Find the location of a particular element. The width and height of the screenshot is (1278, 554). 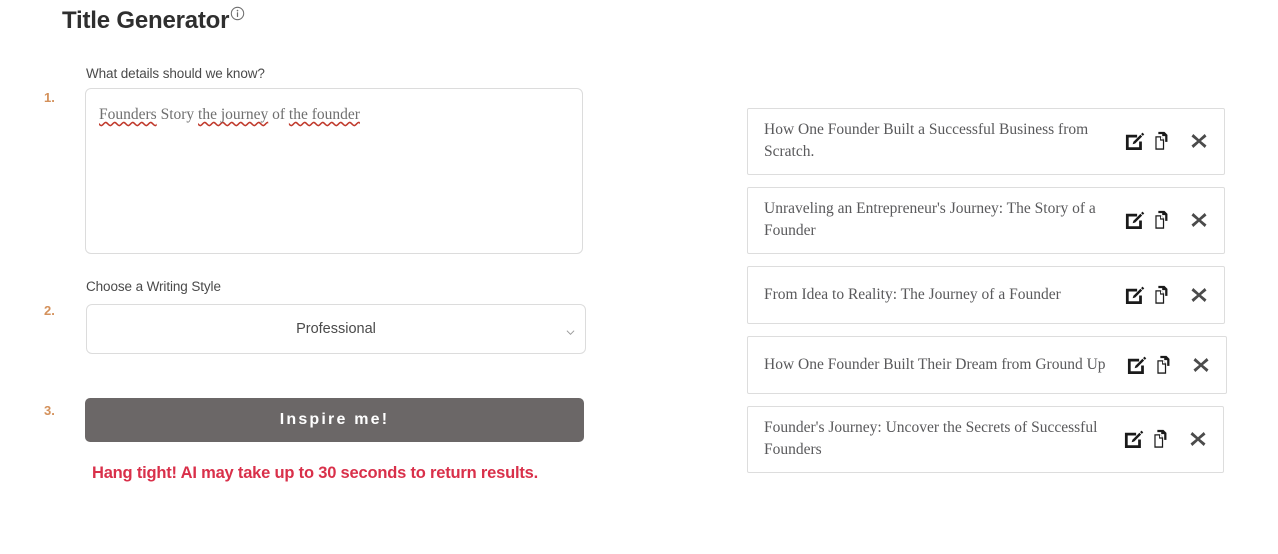

writing-style-select: Professional is located at coordinates (336, 329).